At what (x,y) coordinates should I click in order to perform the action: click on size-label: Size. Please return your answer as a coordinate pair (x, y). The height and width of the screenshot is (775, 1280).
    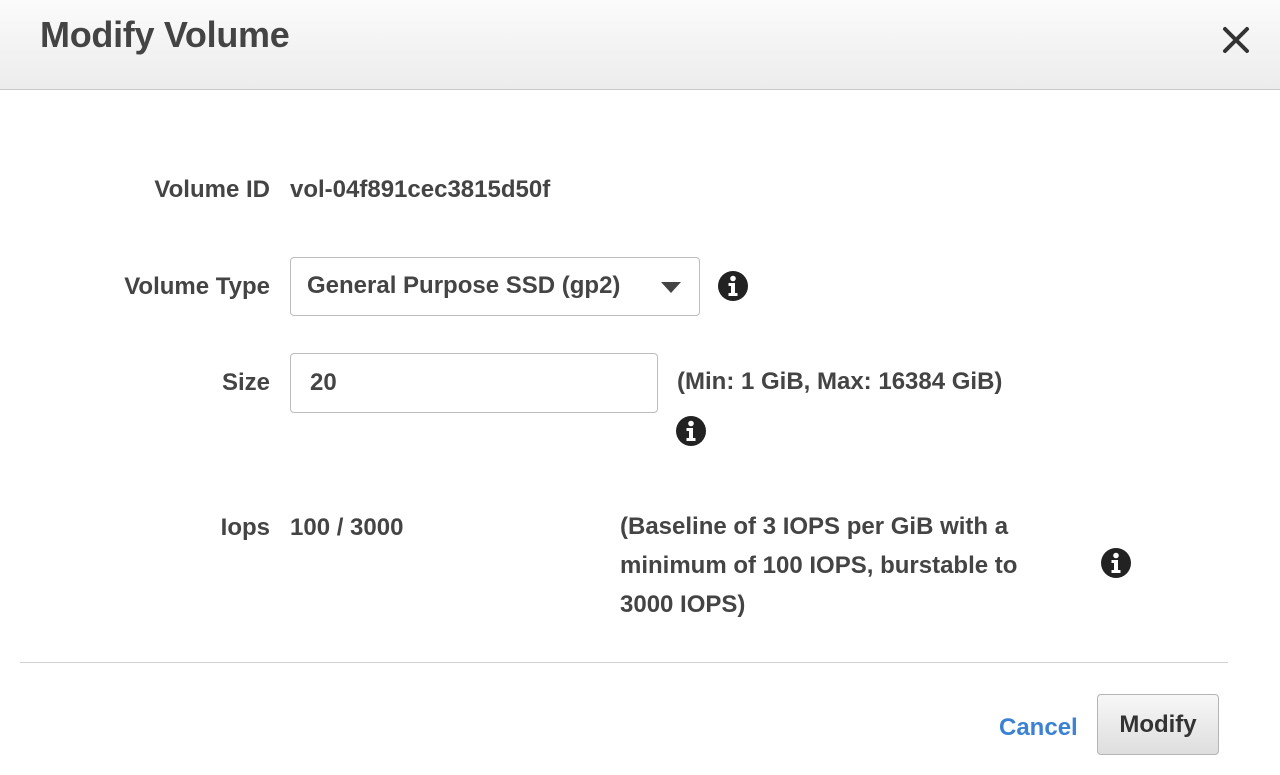
    Looking at the image, I should click on (245, 382).